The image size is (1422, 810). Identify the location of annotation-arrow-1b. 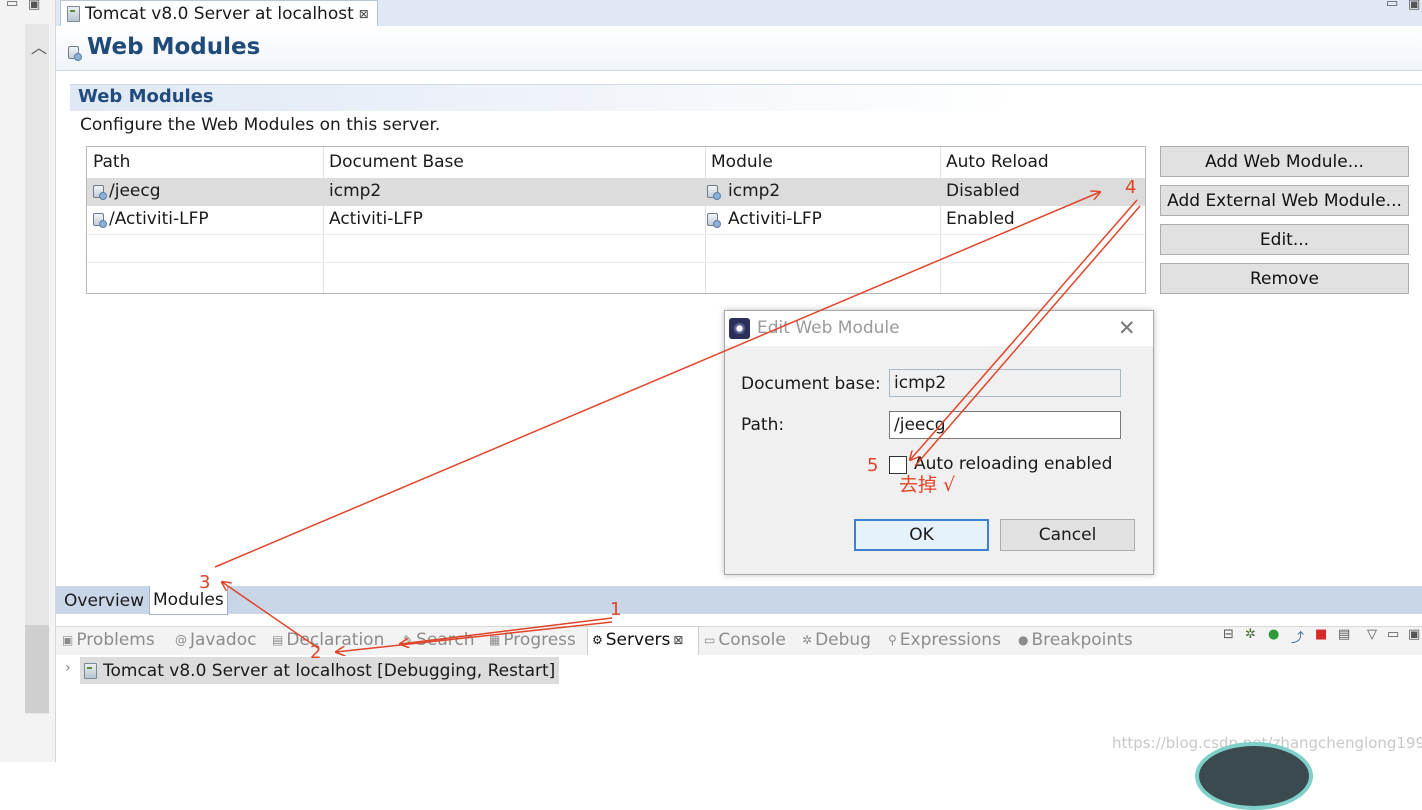
(474, 636).